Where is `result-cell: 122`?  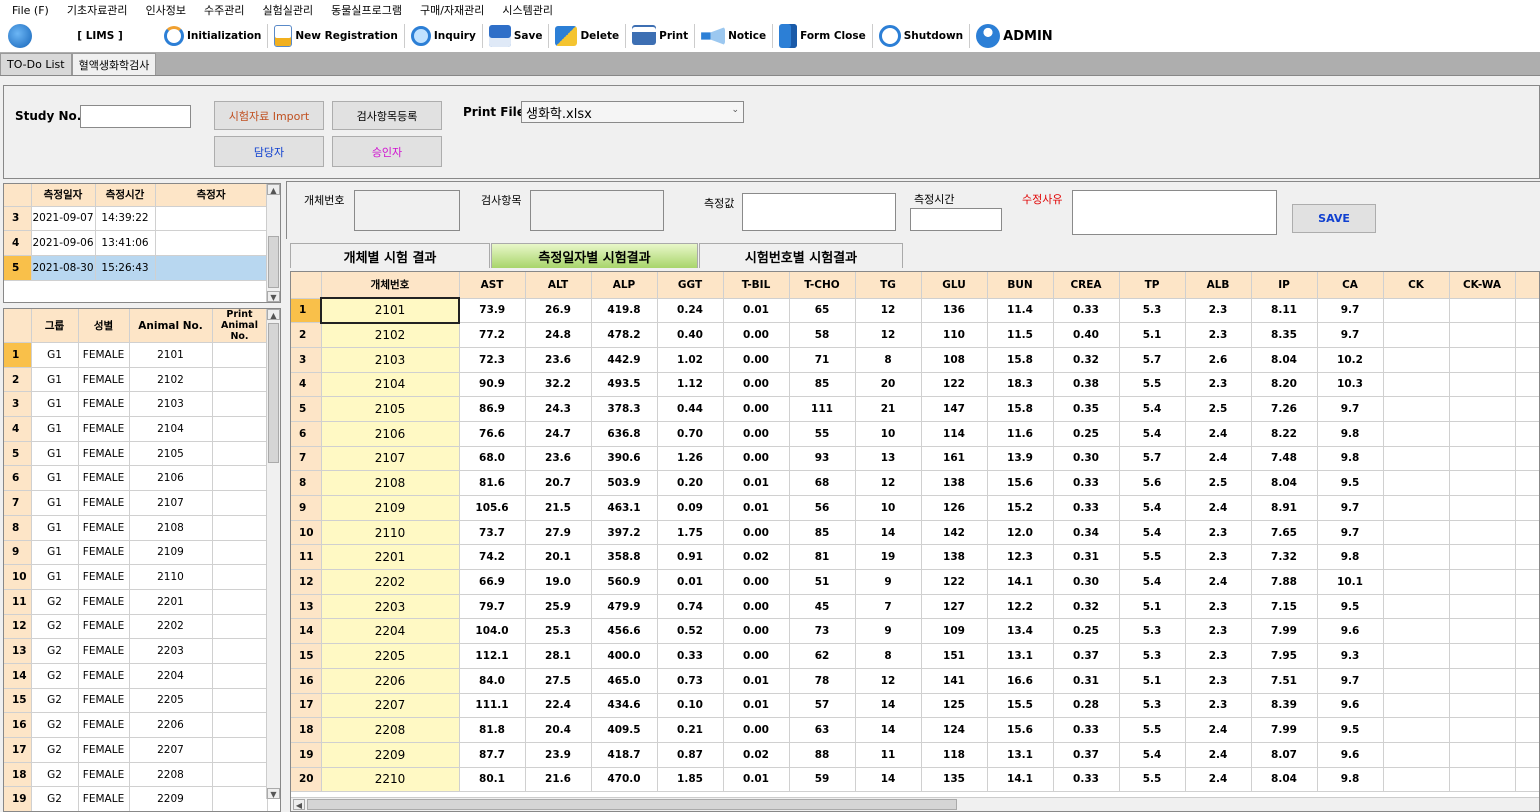
result-cell: 122 is located at coordinates (954, 385).